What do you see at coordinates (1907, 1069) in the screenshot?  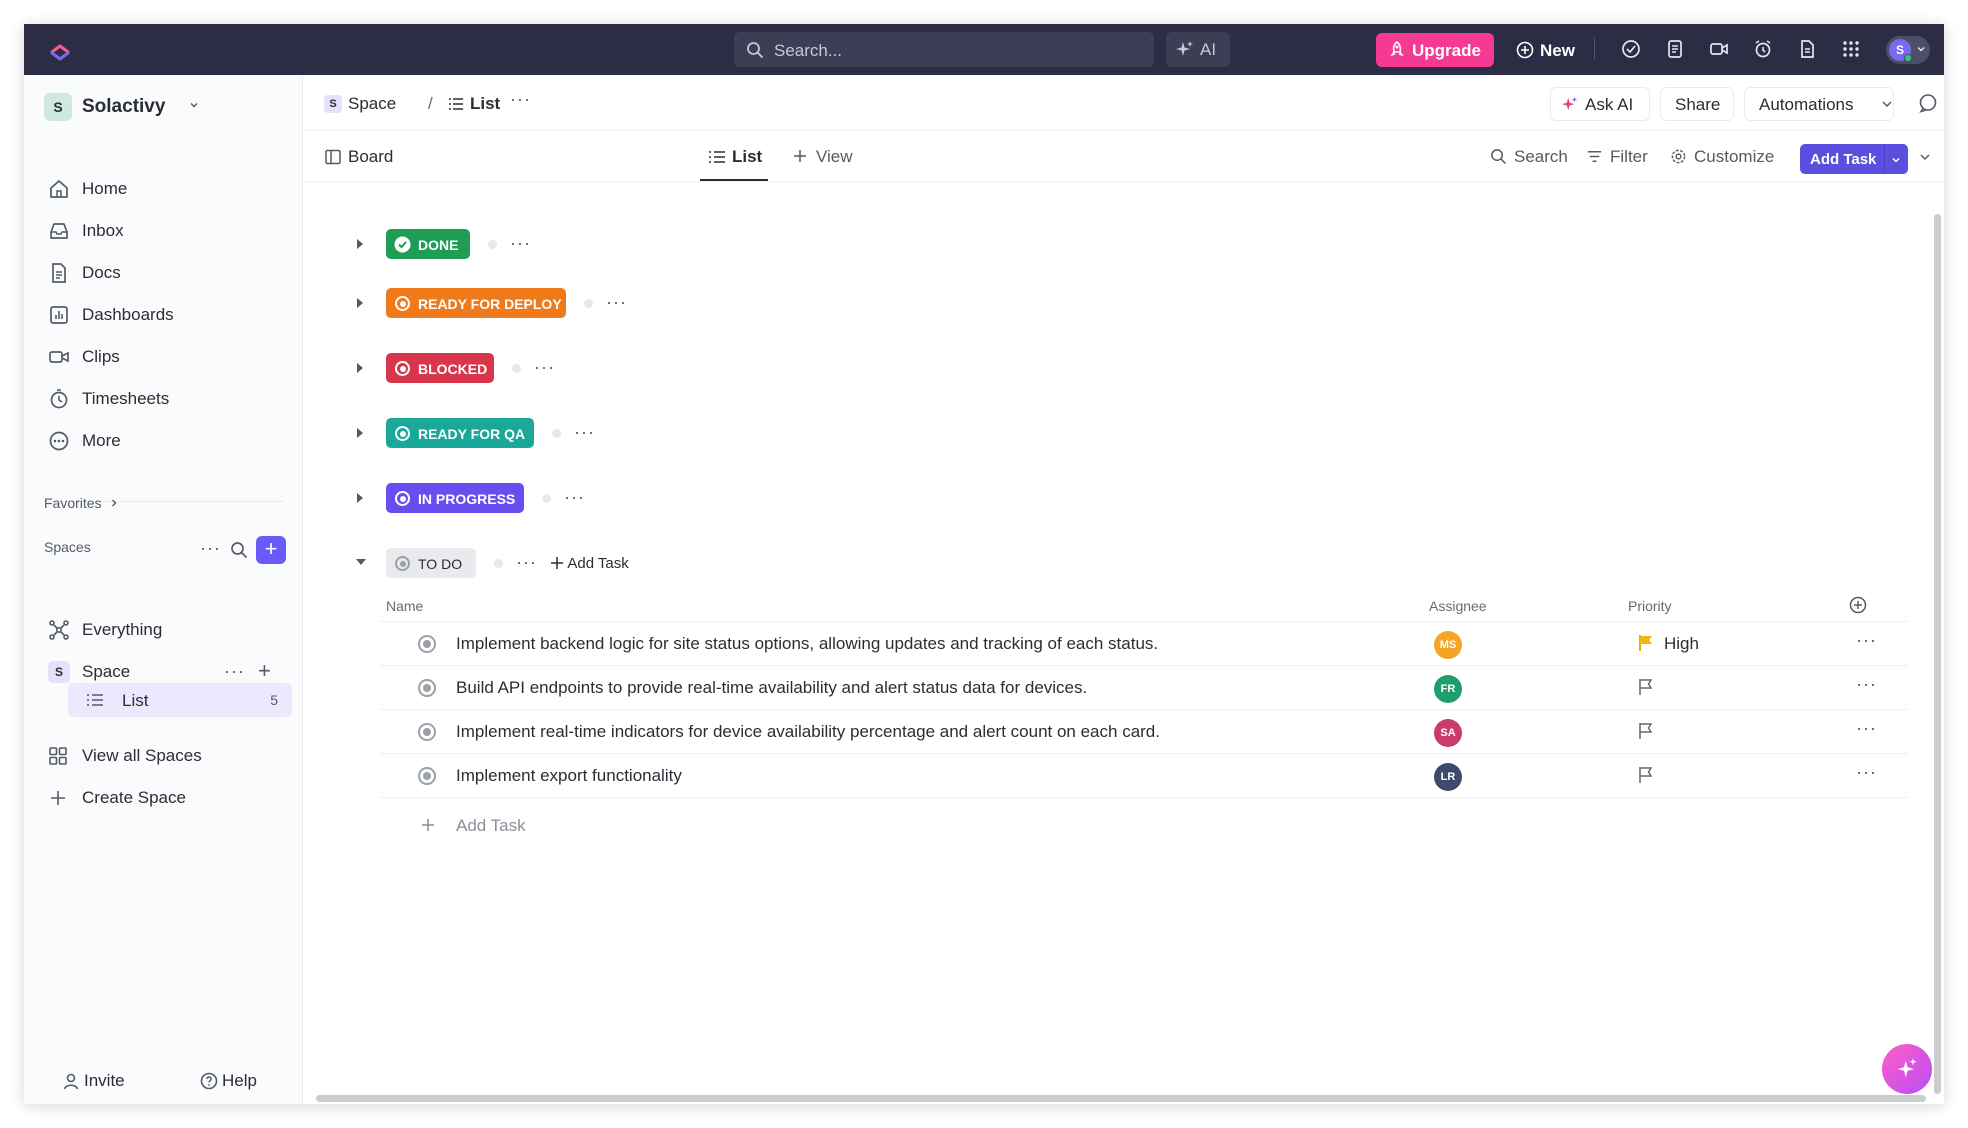 I see `ai-assistant-button` at bounding box center [1907, 1069].